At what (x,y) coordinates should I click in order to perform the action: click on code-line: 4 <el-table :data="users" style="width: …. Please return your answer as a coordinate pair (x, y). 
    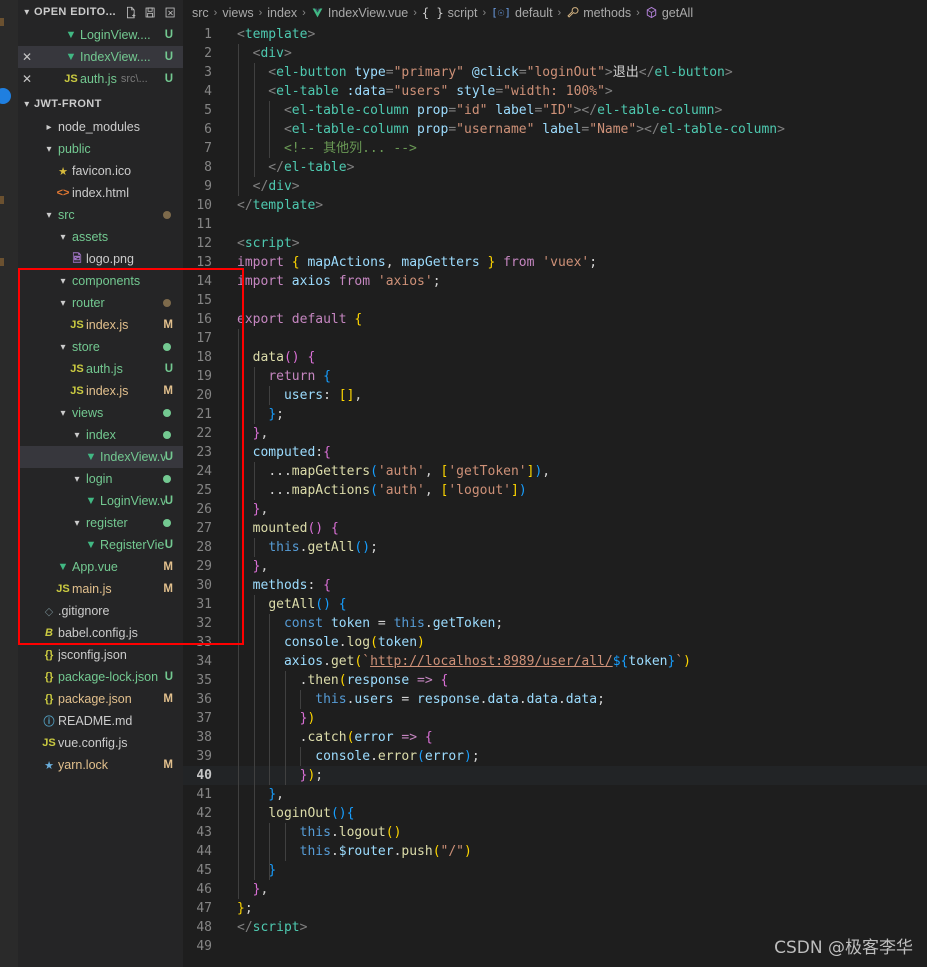
    Looking at the image, I should click on (555, 91).